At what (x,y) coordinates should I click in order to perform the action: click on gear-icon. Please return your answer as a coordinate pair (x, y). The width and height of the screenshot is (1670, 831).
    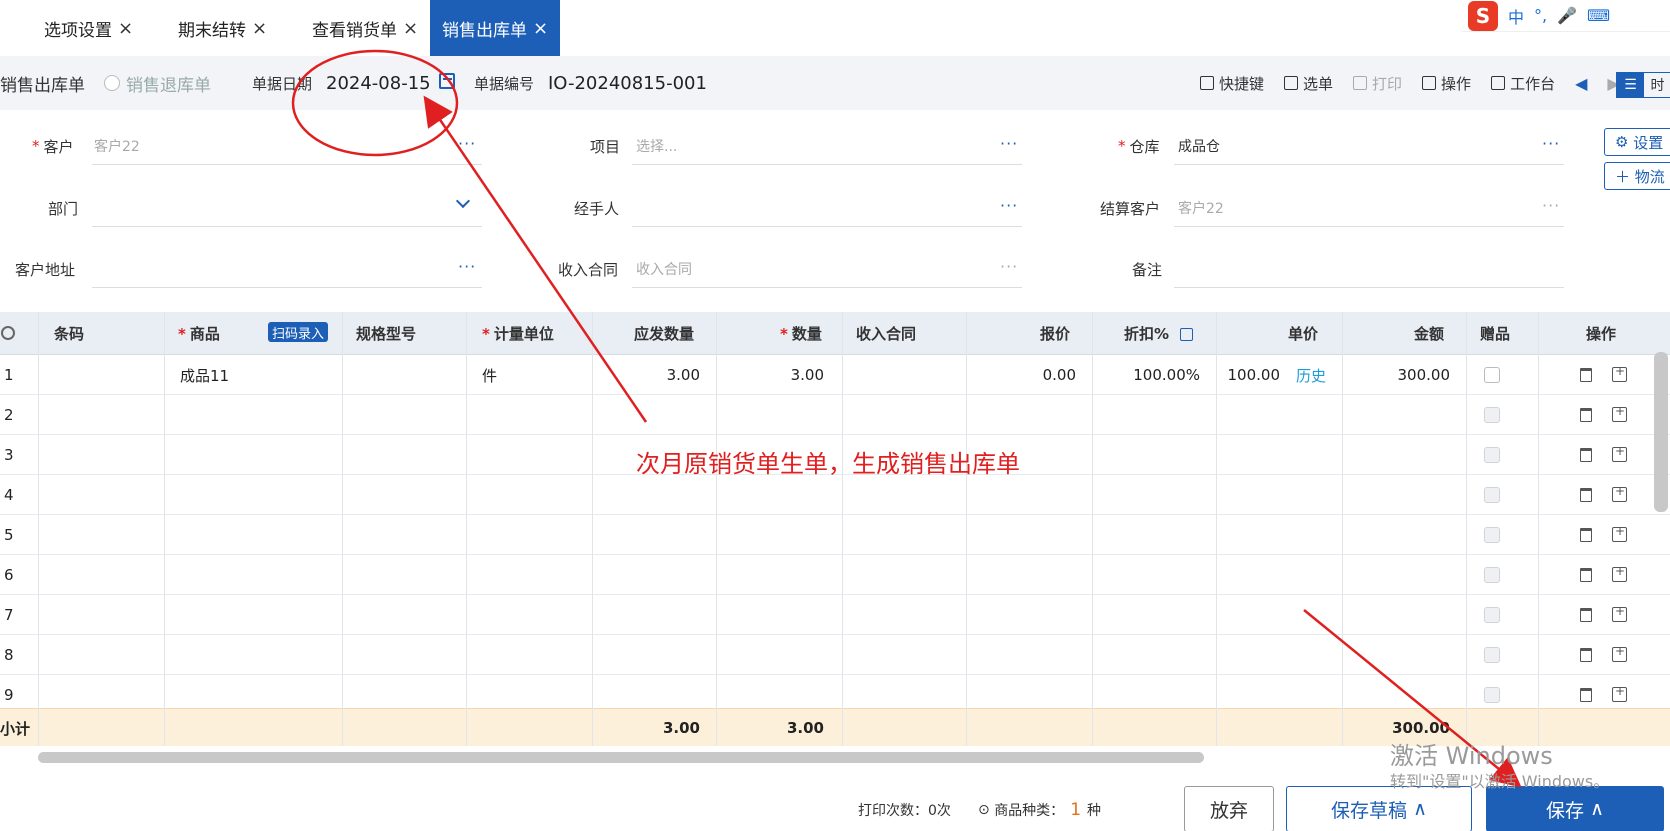
    Looking at the image, I should click on (8, 333).